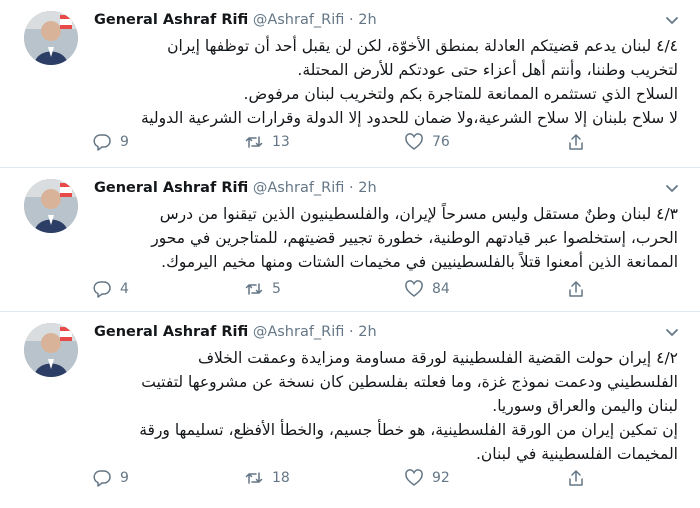  I want to click on reply-button: 4, so click(110, 289).